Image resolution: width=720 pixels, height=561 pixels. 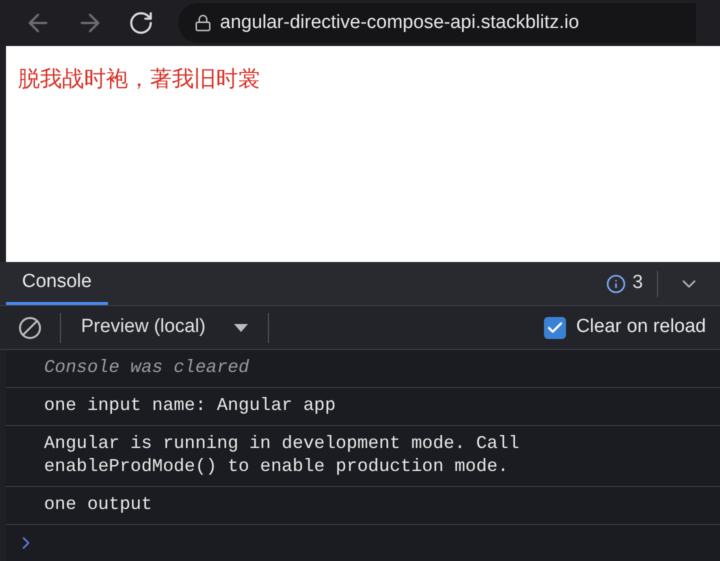 What do you see at coordinates (164, 327) in the screenshot?
I see `context-dropdown: Preview (local)` at bounding box center [164, 327].